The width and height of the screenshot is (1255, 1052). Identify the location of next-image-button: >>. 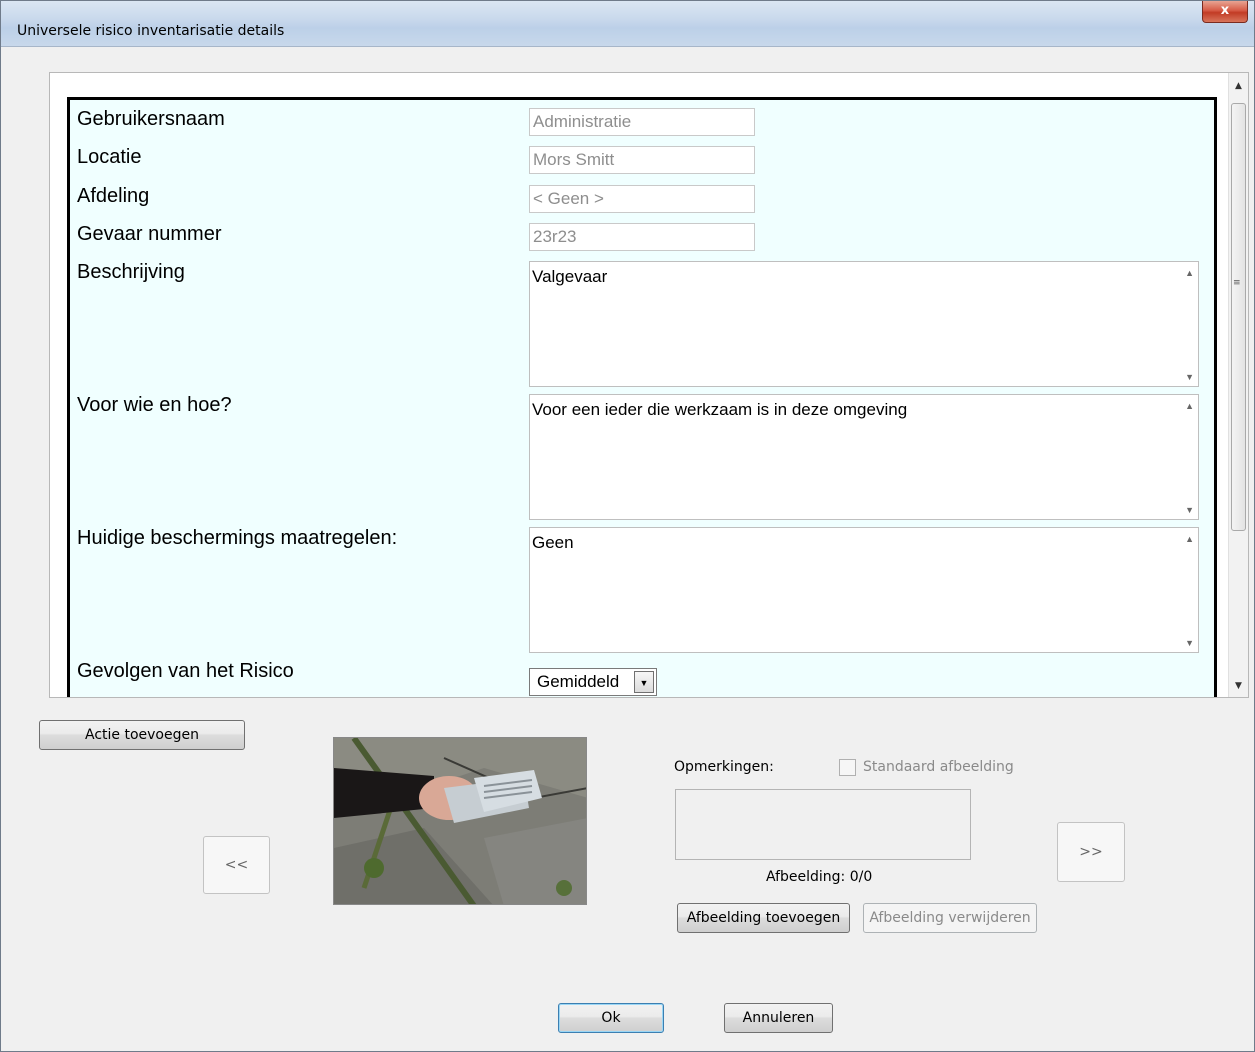
(1091, 852).